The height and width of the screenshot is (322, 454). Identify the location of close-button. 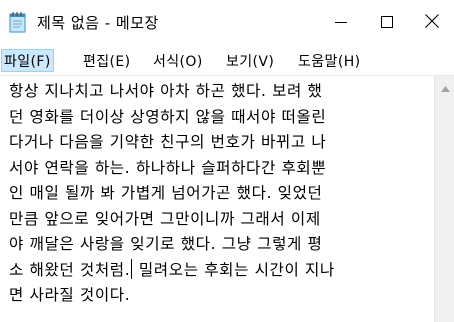
(431, 22).